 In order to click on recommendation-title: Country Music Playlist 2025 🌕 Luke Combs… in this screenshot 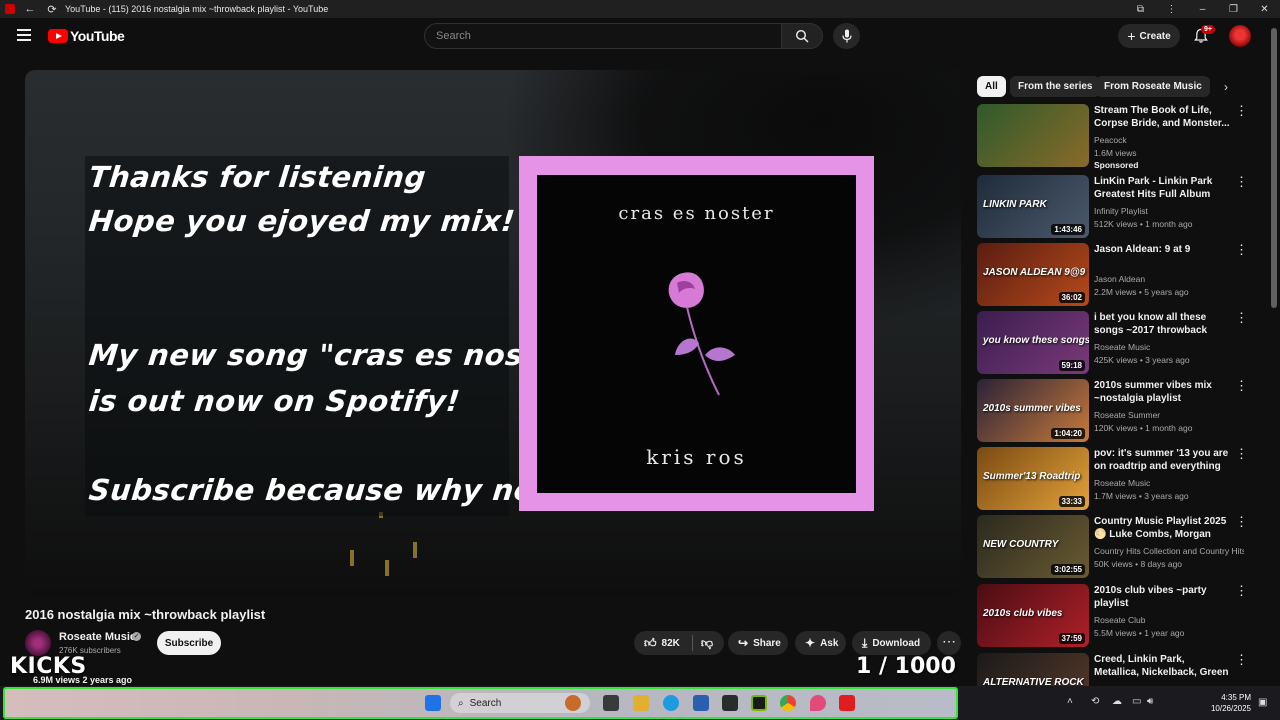, I will do `click(1162, 528)`.